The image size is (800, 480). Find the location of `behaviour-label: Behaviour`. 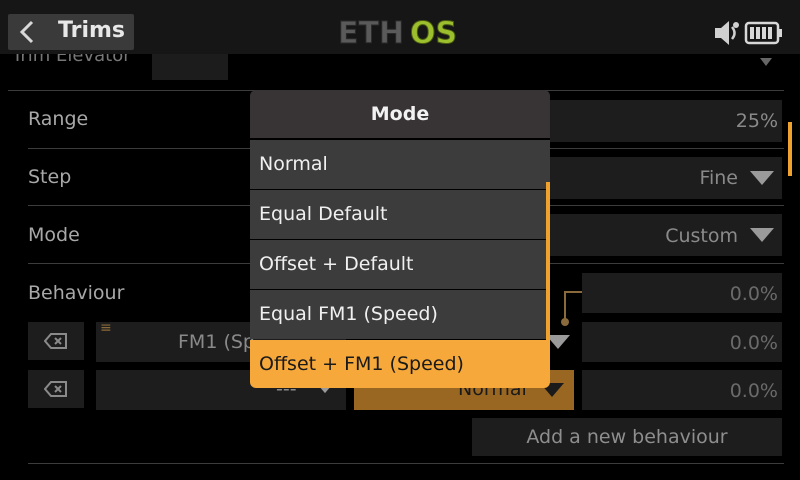

behaviour-label: Behaviour is located at coordinates (76, 293).